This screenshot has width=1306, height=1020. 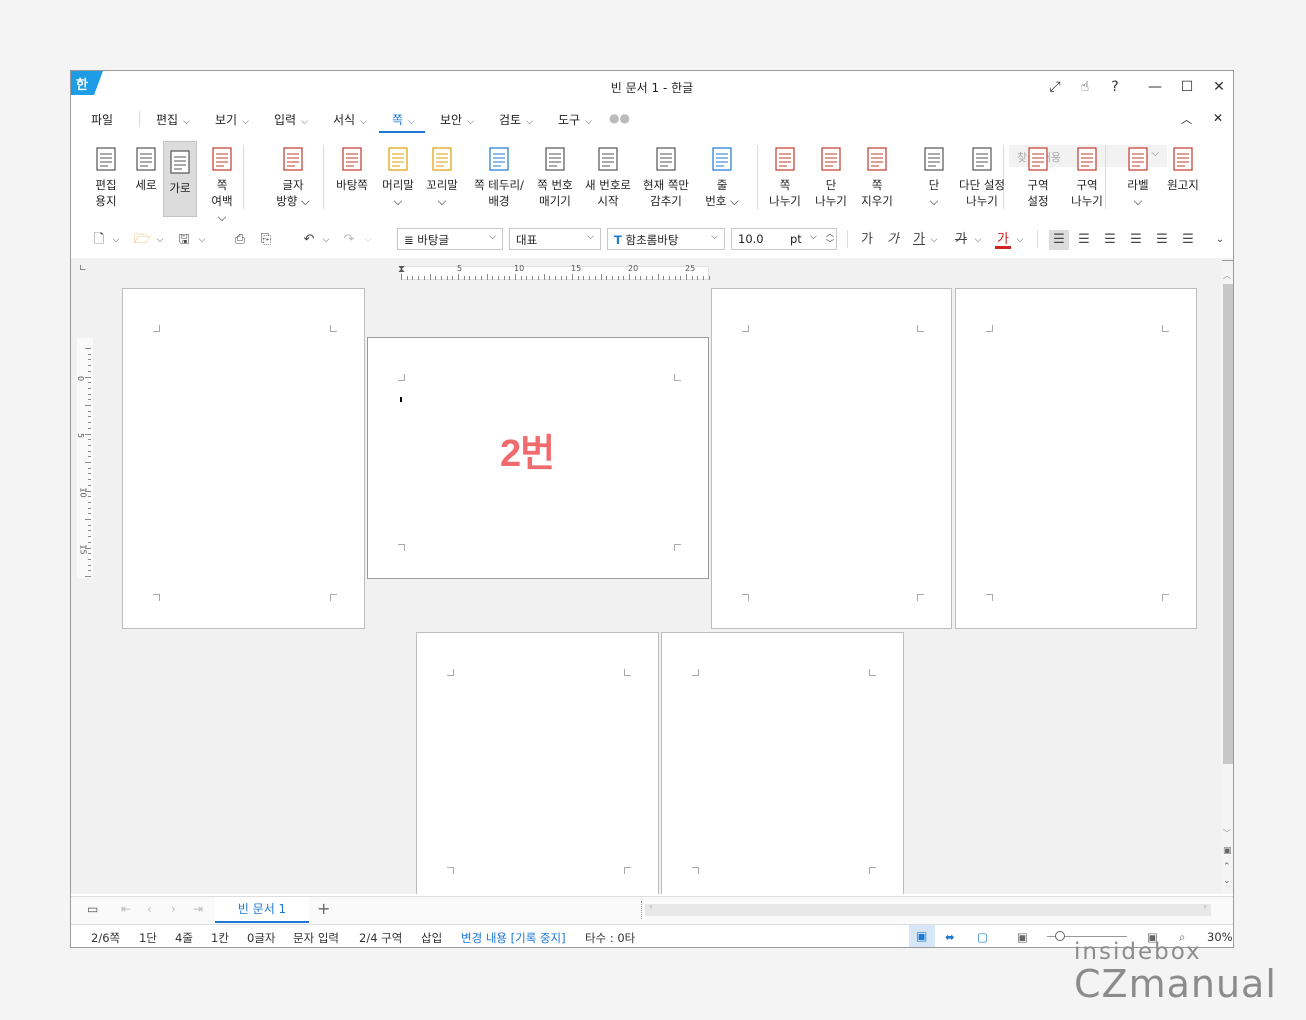 I want to click on align-center-button: ☰, so click(x=1110, y=240).